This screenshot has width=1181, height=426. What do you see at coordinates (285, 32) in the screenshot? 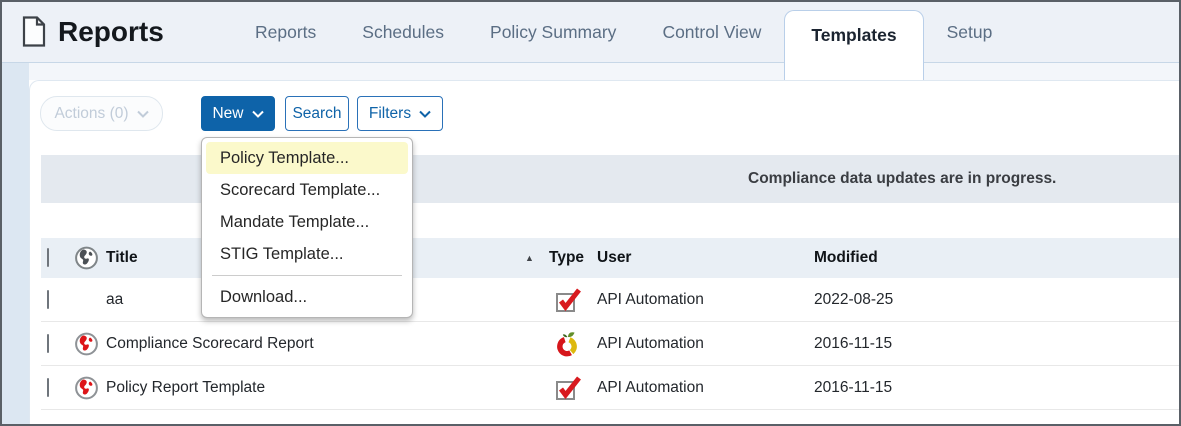
I see `tab: Reports` at bounding box center [285, 32].